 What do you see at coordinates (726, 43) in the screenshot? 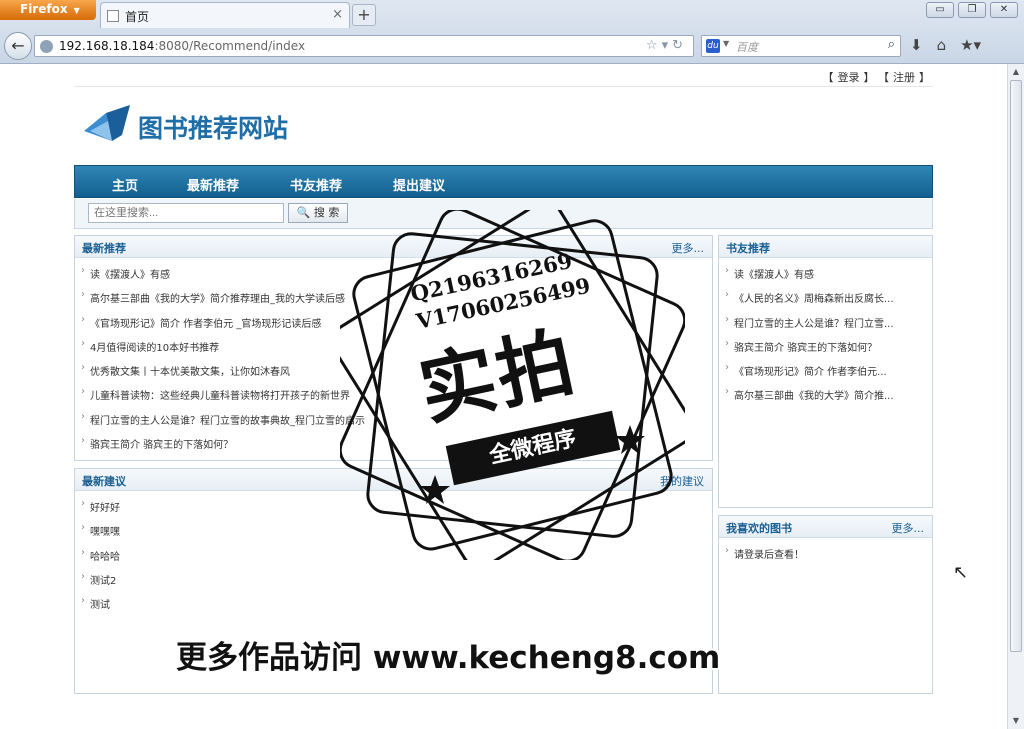
I see `engine-dropdown-icon: ▼` at bounding box center [726, 43].